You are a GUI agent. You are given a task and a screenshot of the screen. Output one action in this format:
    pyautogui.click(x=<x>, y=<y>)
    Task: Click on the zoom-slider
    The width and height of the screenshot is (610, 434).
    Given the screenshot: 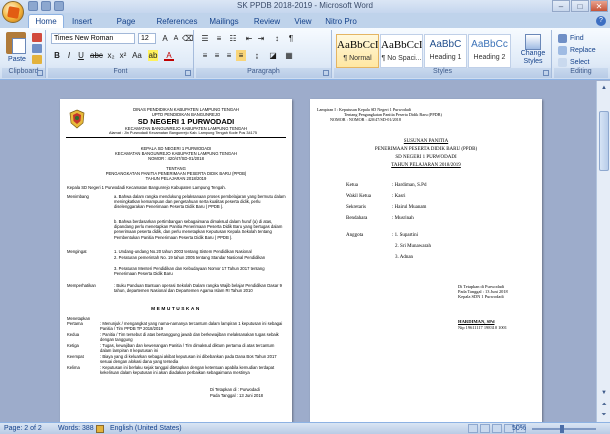 What is the action you would take?
    pyautogui.click(x=564, y=429)
    